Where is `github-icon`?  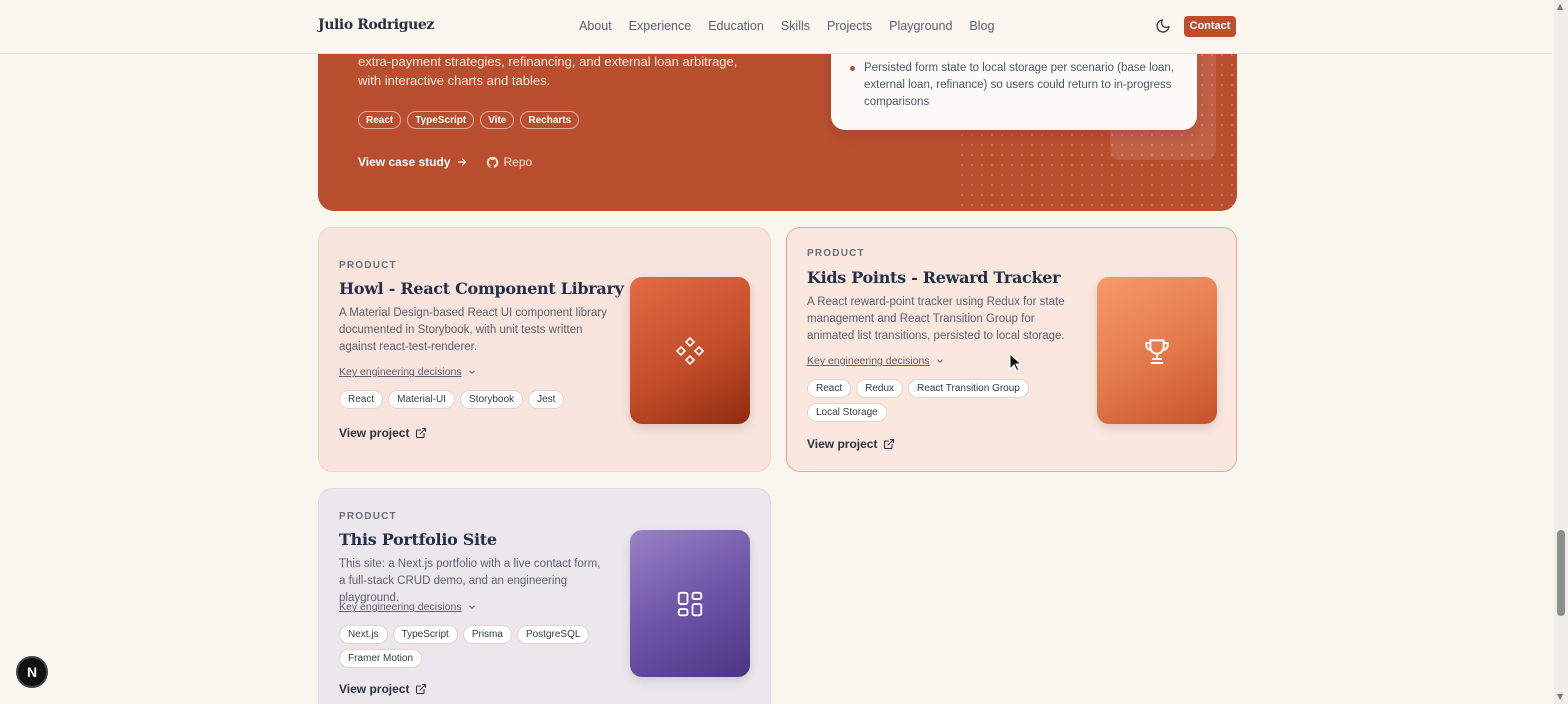
github-icon is located at coordinates (492, 162).